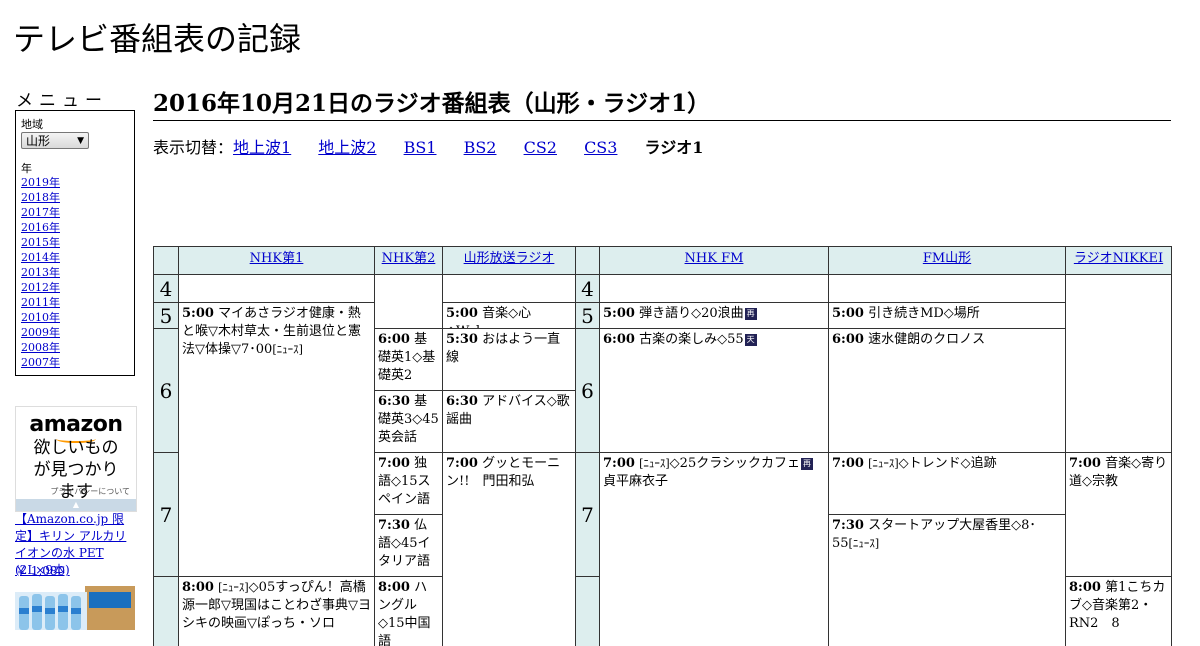 The image size is (1200, 646). I want to click on water-bottles-image, so click(75, 608).